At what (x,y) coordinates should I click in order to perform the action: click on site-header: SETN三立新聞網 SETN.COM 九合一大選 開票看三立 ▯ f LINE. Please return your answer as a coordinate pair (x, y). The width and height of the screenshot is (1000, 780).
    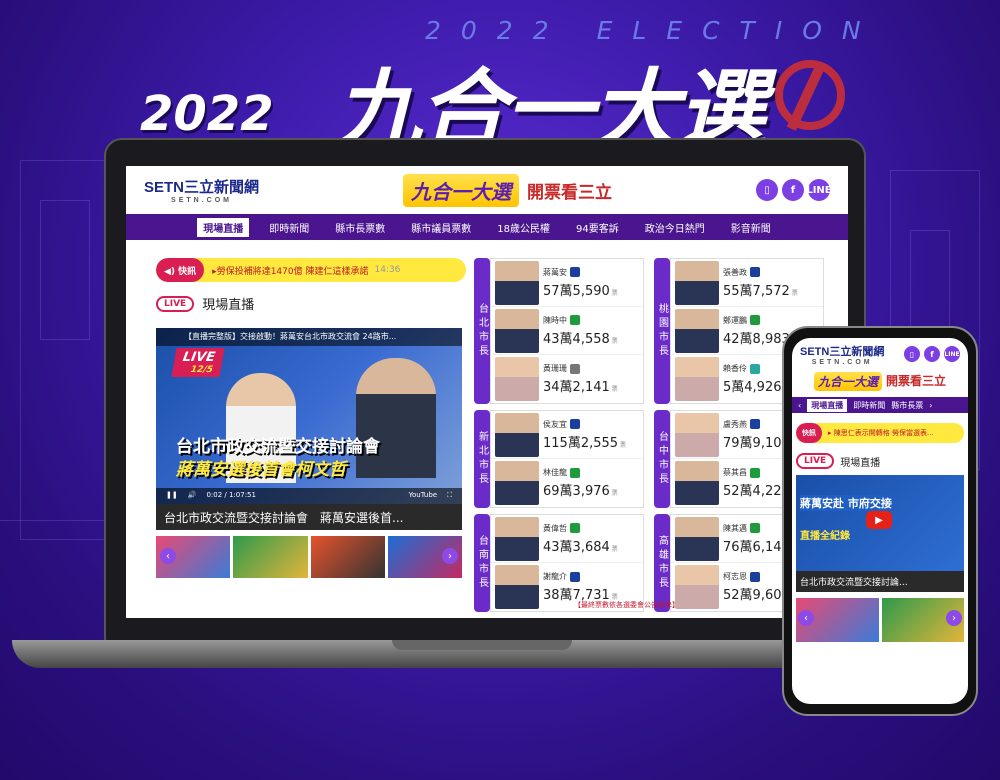
    Looking at the image, I should click on (487, 190).